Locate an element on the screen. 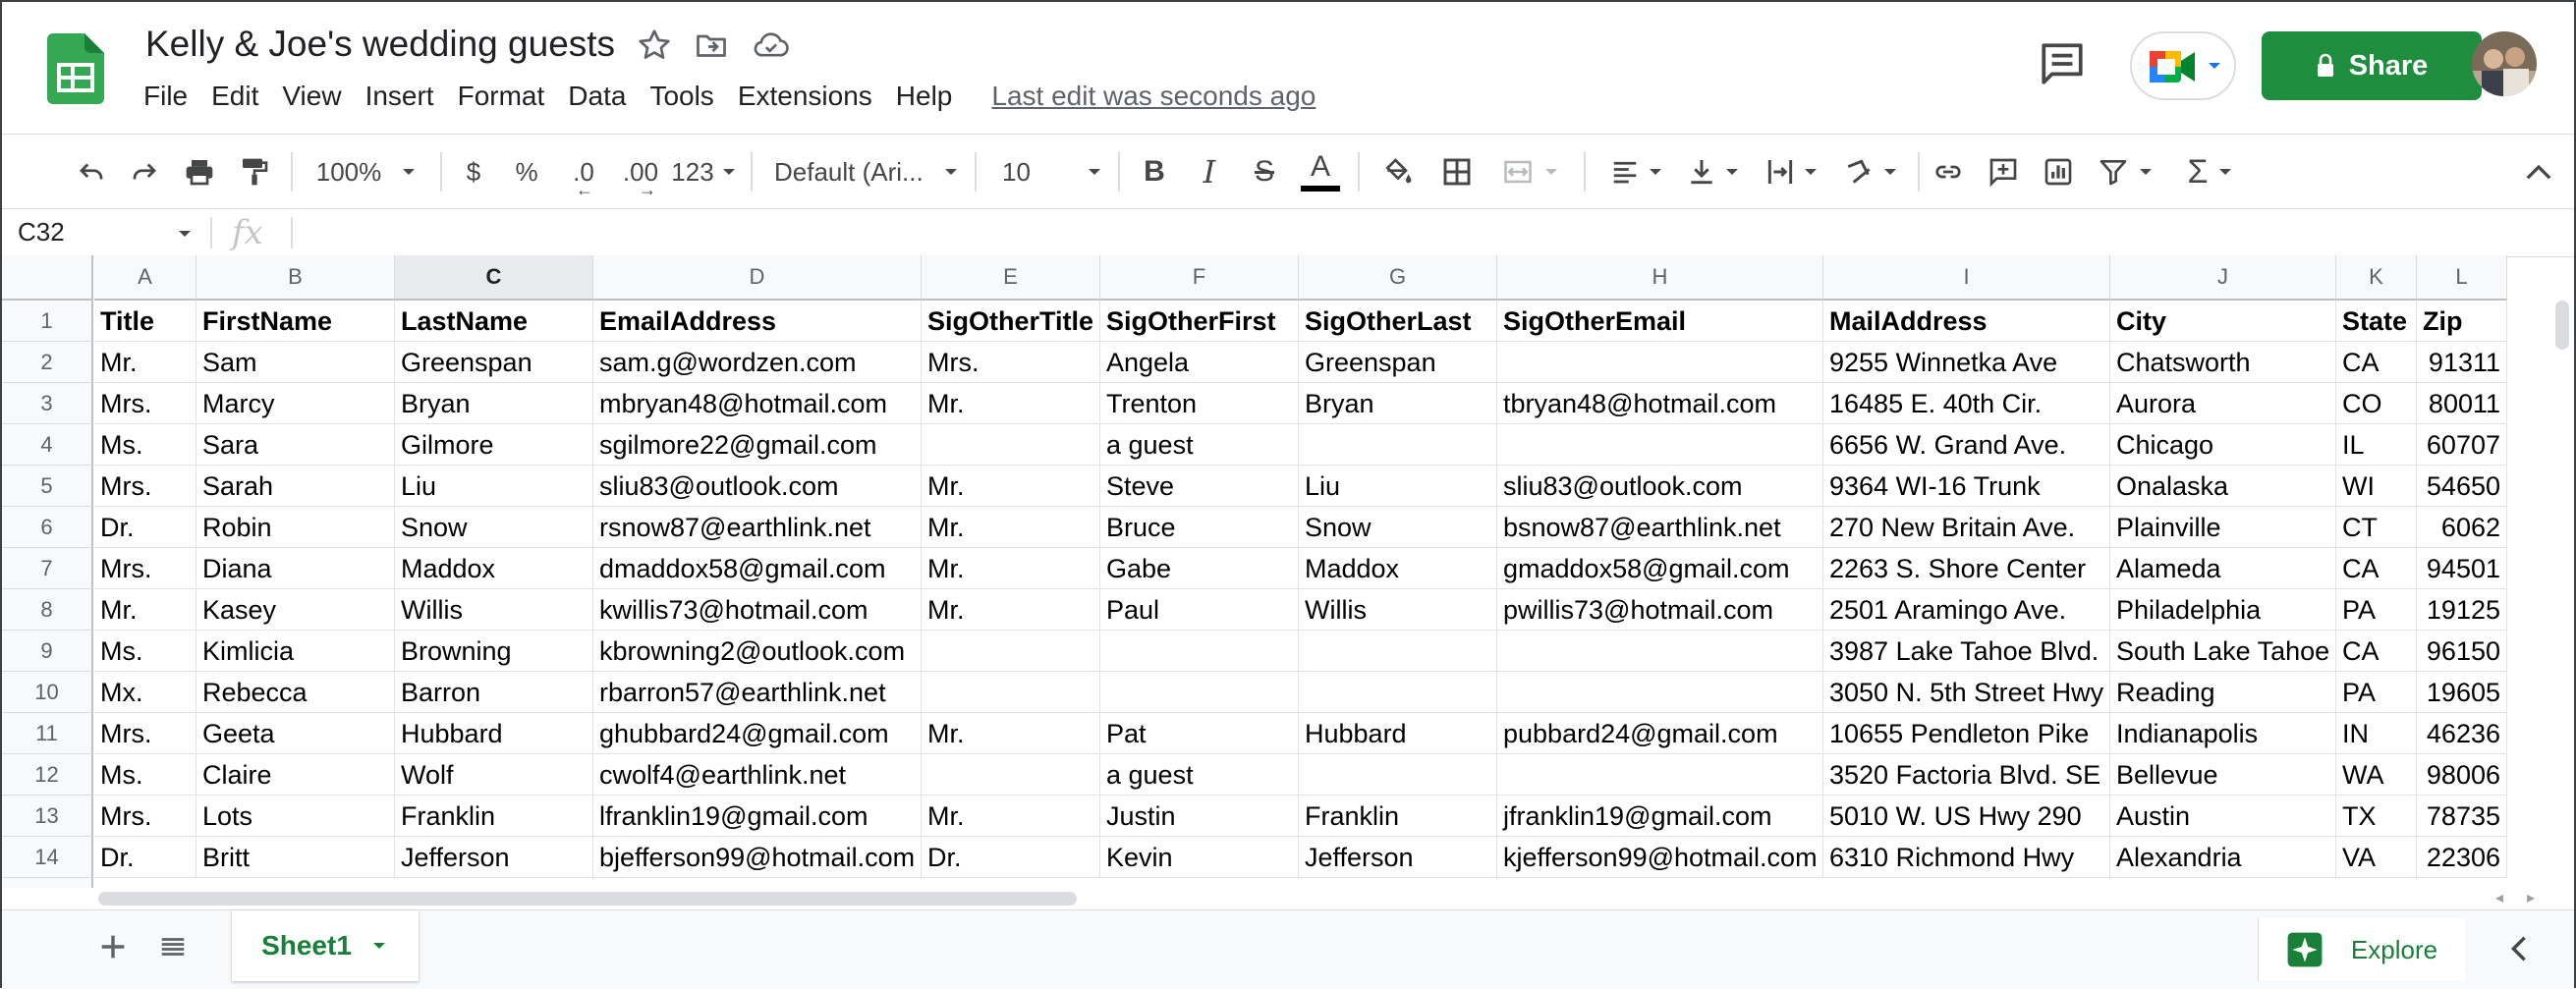 The height and width of the screenshot is (989, 2576). cell-a7: Mrs. is located at coordinates (145, 568).